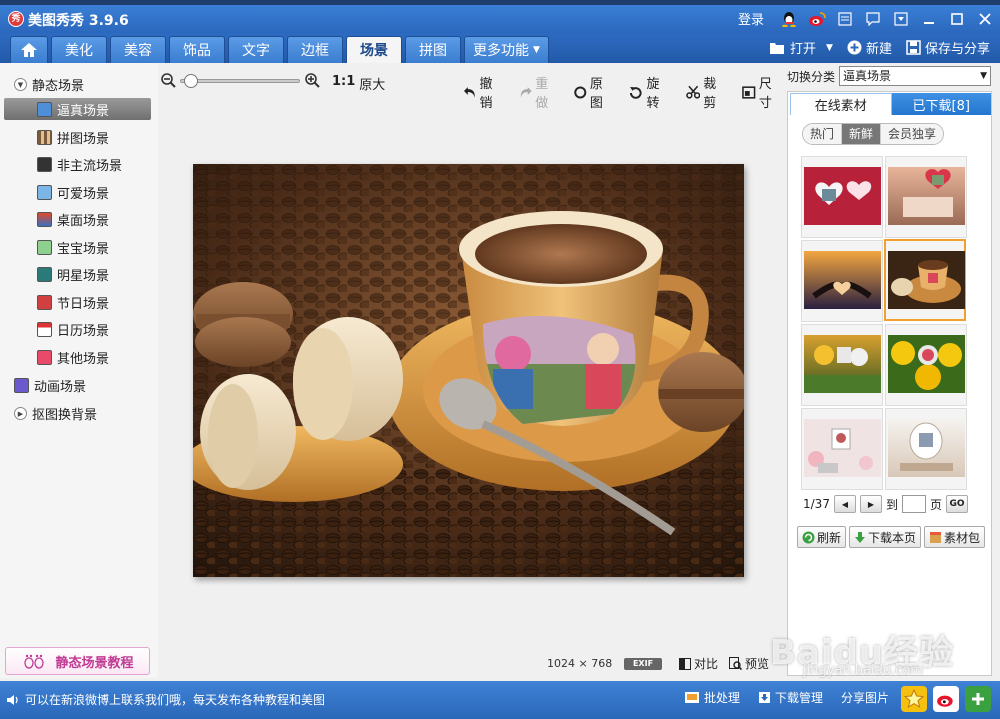 This screenshot has width=1000, height=719. What do you see at coordinates (912, 134) in the screenshot?
I see `filter-vip: 会员独享` at bounding box center [912, 134].